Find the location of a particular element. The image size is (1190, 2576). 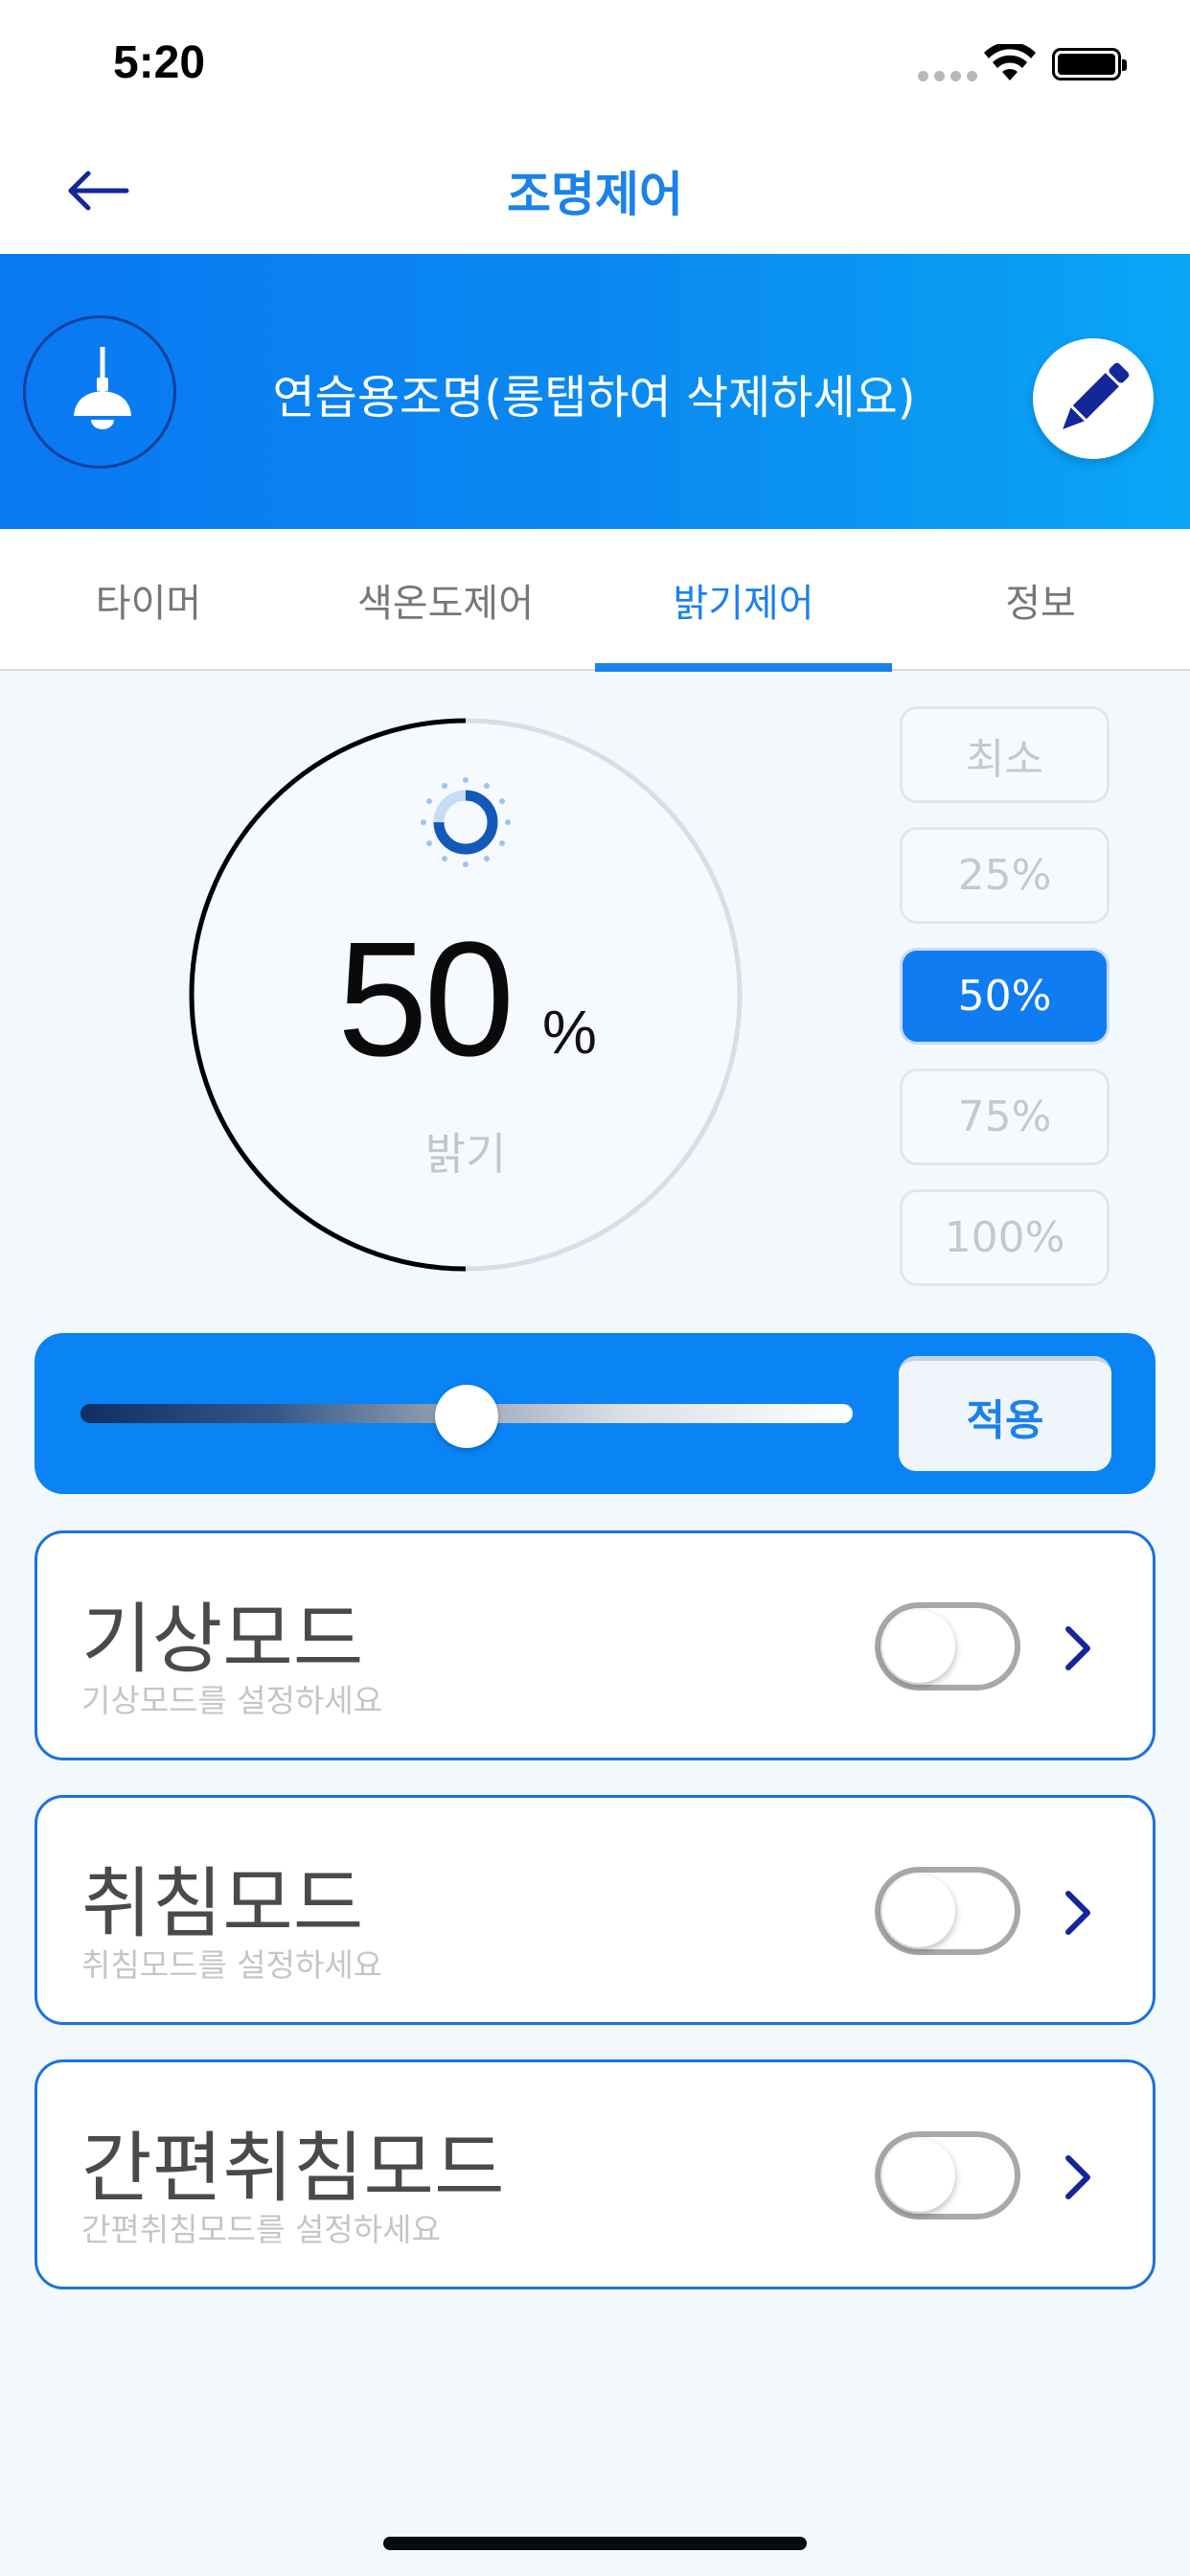

device-name: 연습용조명(롱탭하여 삭제하세요) is located at coordinates (594, 392).